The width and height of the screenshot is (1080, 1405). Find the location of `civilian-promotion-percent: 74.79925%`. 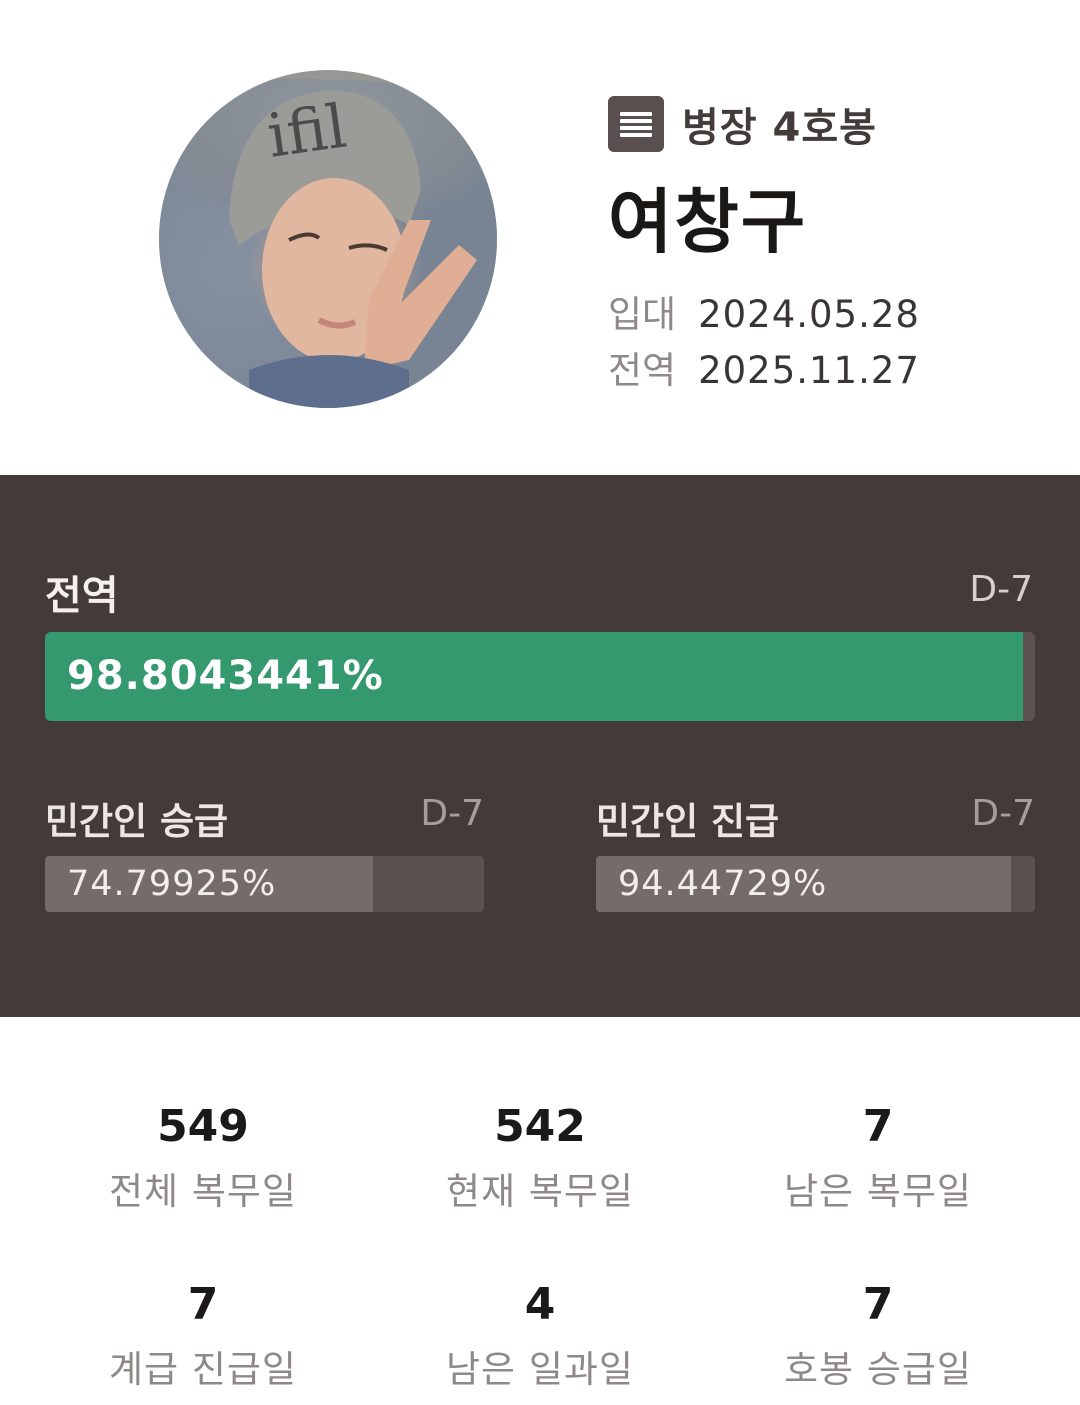

civilian-promotion-percent: 74.79925% is located at coordinates (172, 884).